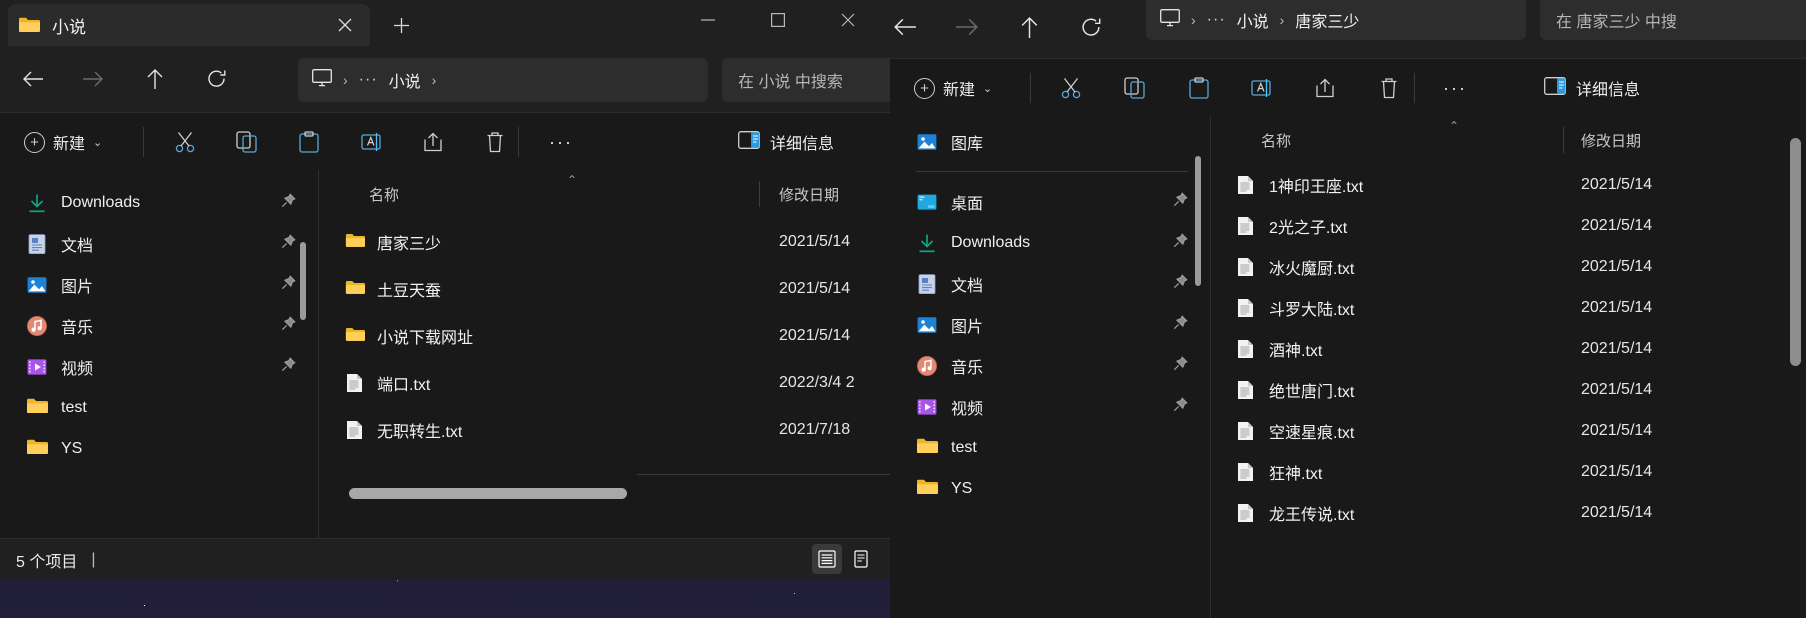 The height and width of the screenshot is (618, 1806). Describe the element at coordinates (708, 20) in the screenshot. I see `minimize-button` at that location.